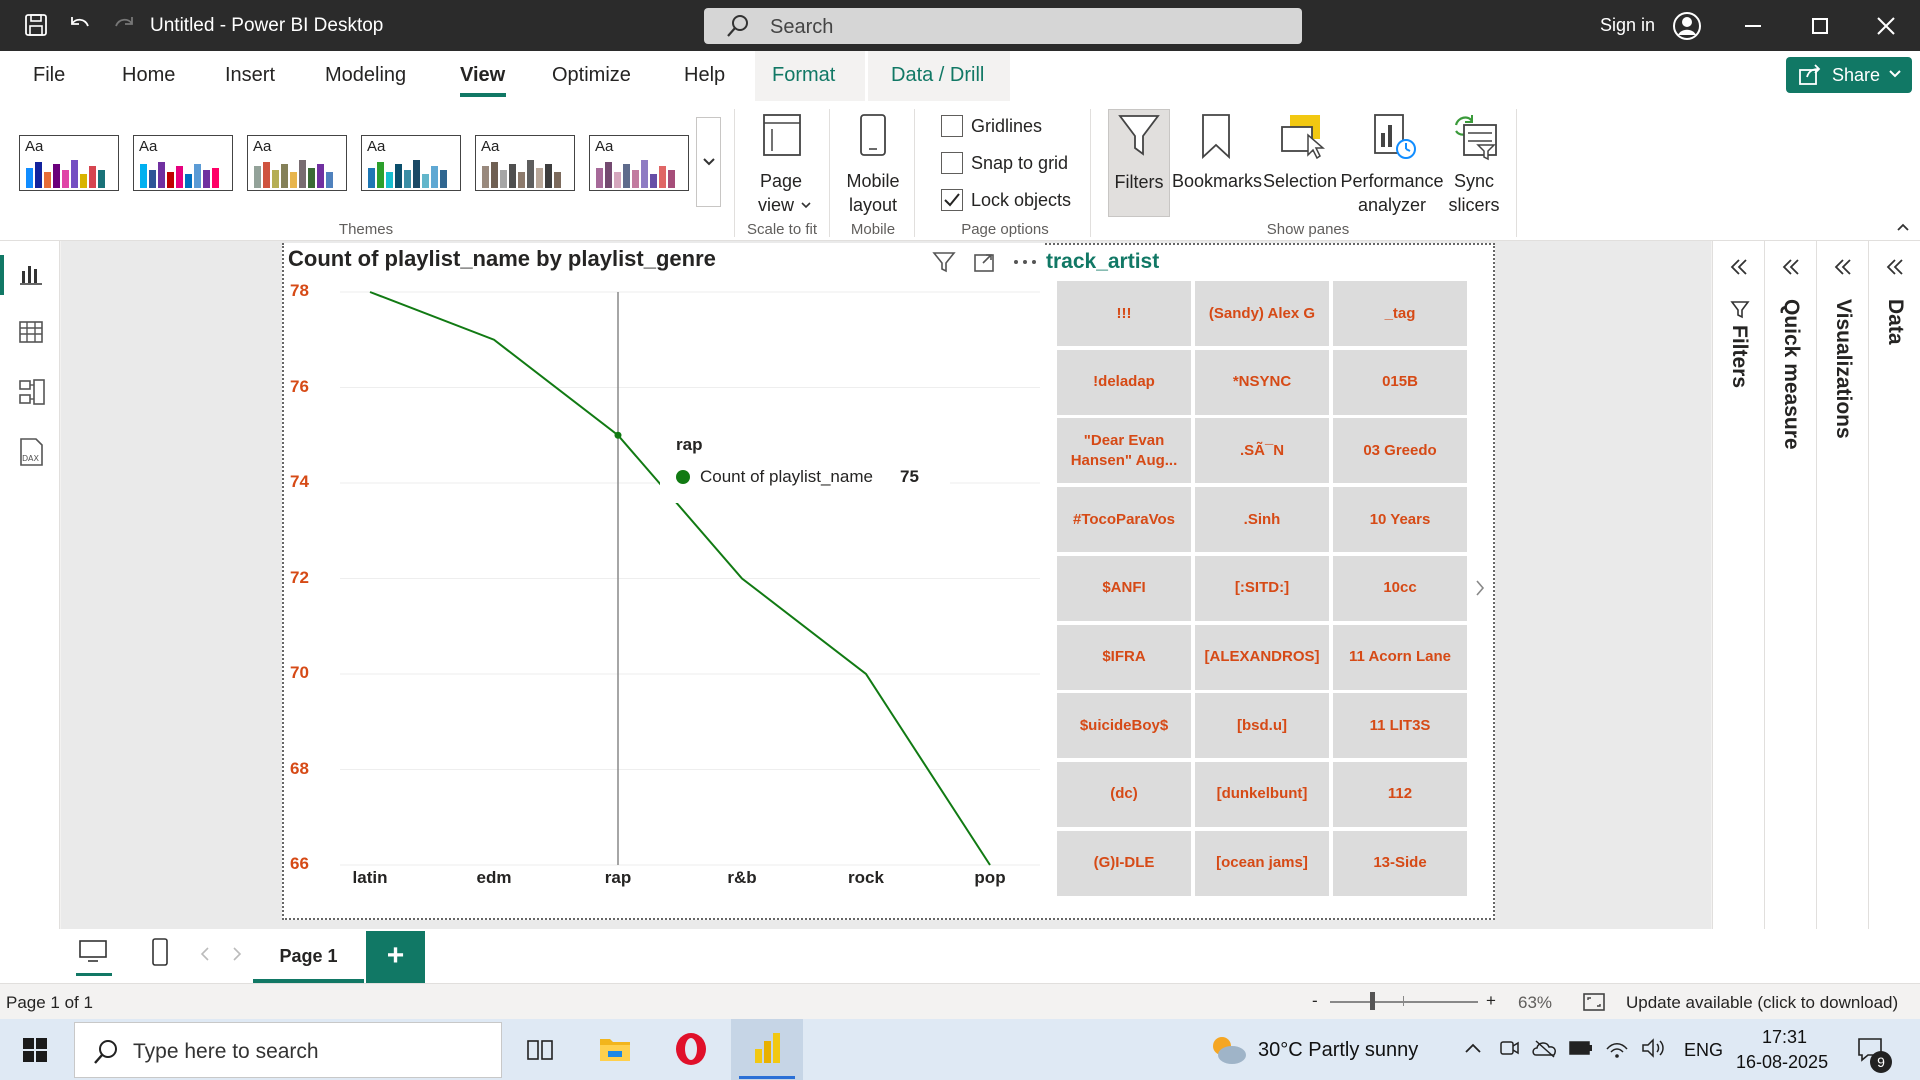 This screenshot has width=1920, height=1080. What do you see at coordinates (944, 262) in the screenshot?
I see `visual-filter-icon` at bounding box center [944, 262].